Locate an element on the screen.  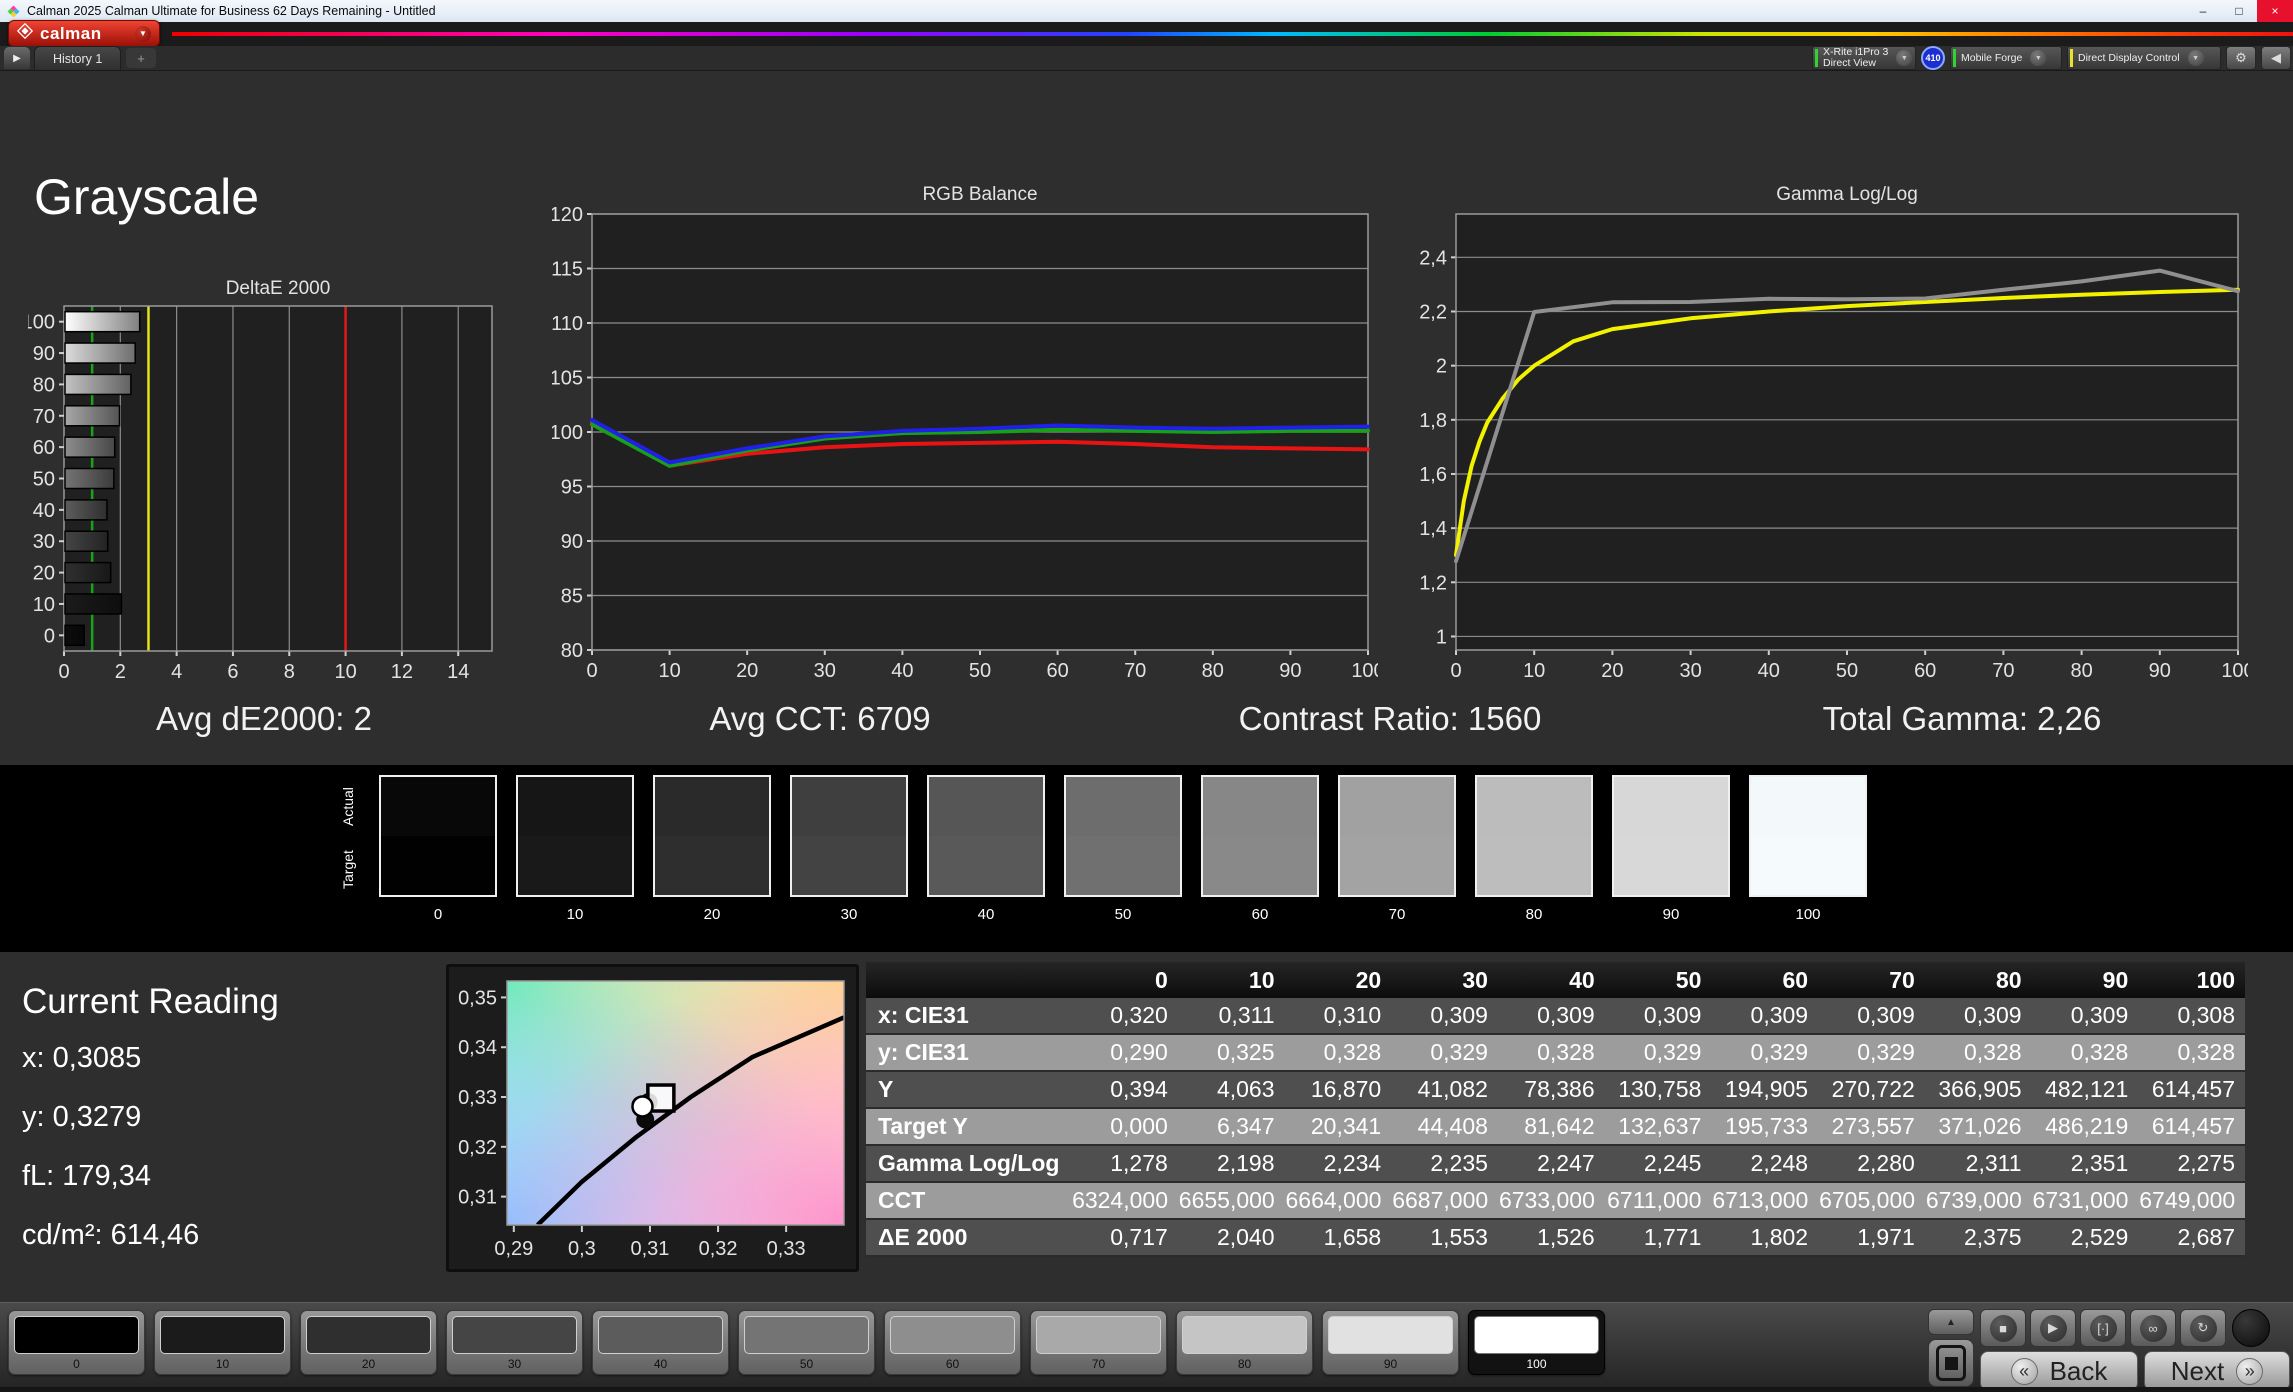
table-cell: 6711,000 is located at coordinates (1658, 1201).